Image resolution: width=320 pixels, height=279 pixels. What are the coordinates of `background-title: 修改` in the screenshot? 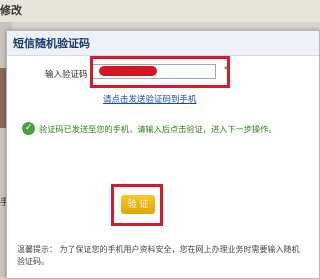 It's located at (11, 10).